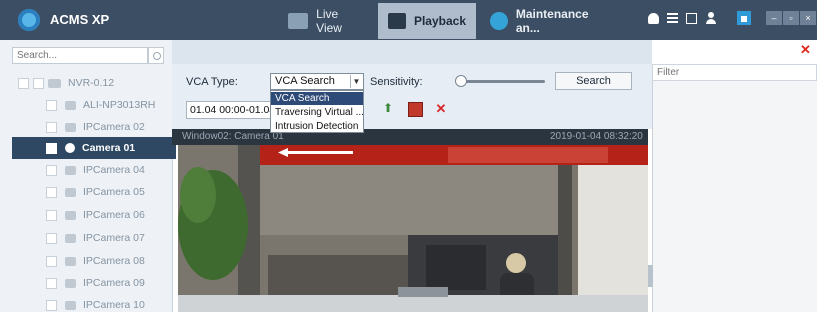 The width and height of the screenshot is (817, 316). Describe the element at coordinates (672, 18) in the screenshot. I see `list-icon` at that location.